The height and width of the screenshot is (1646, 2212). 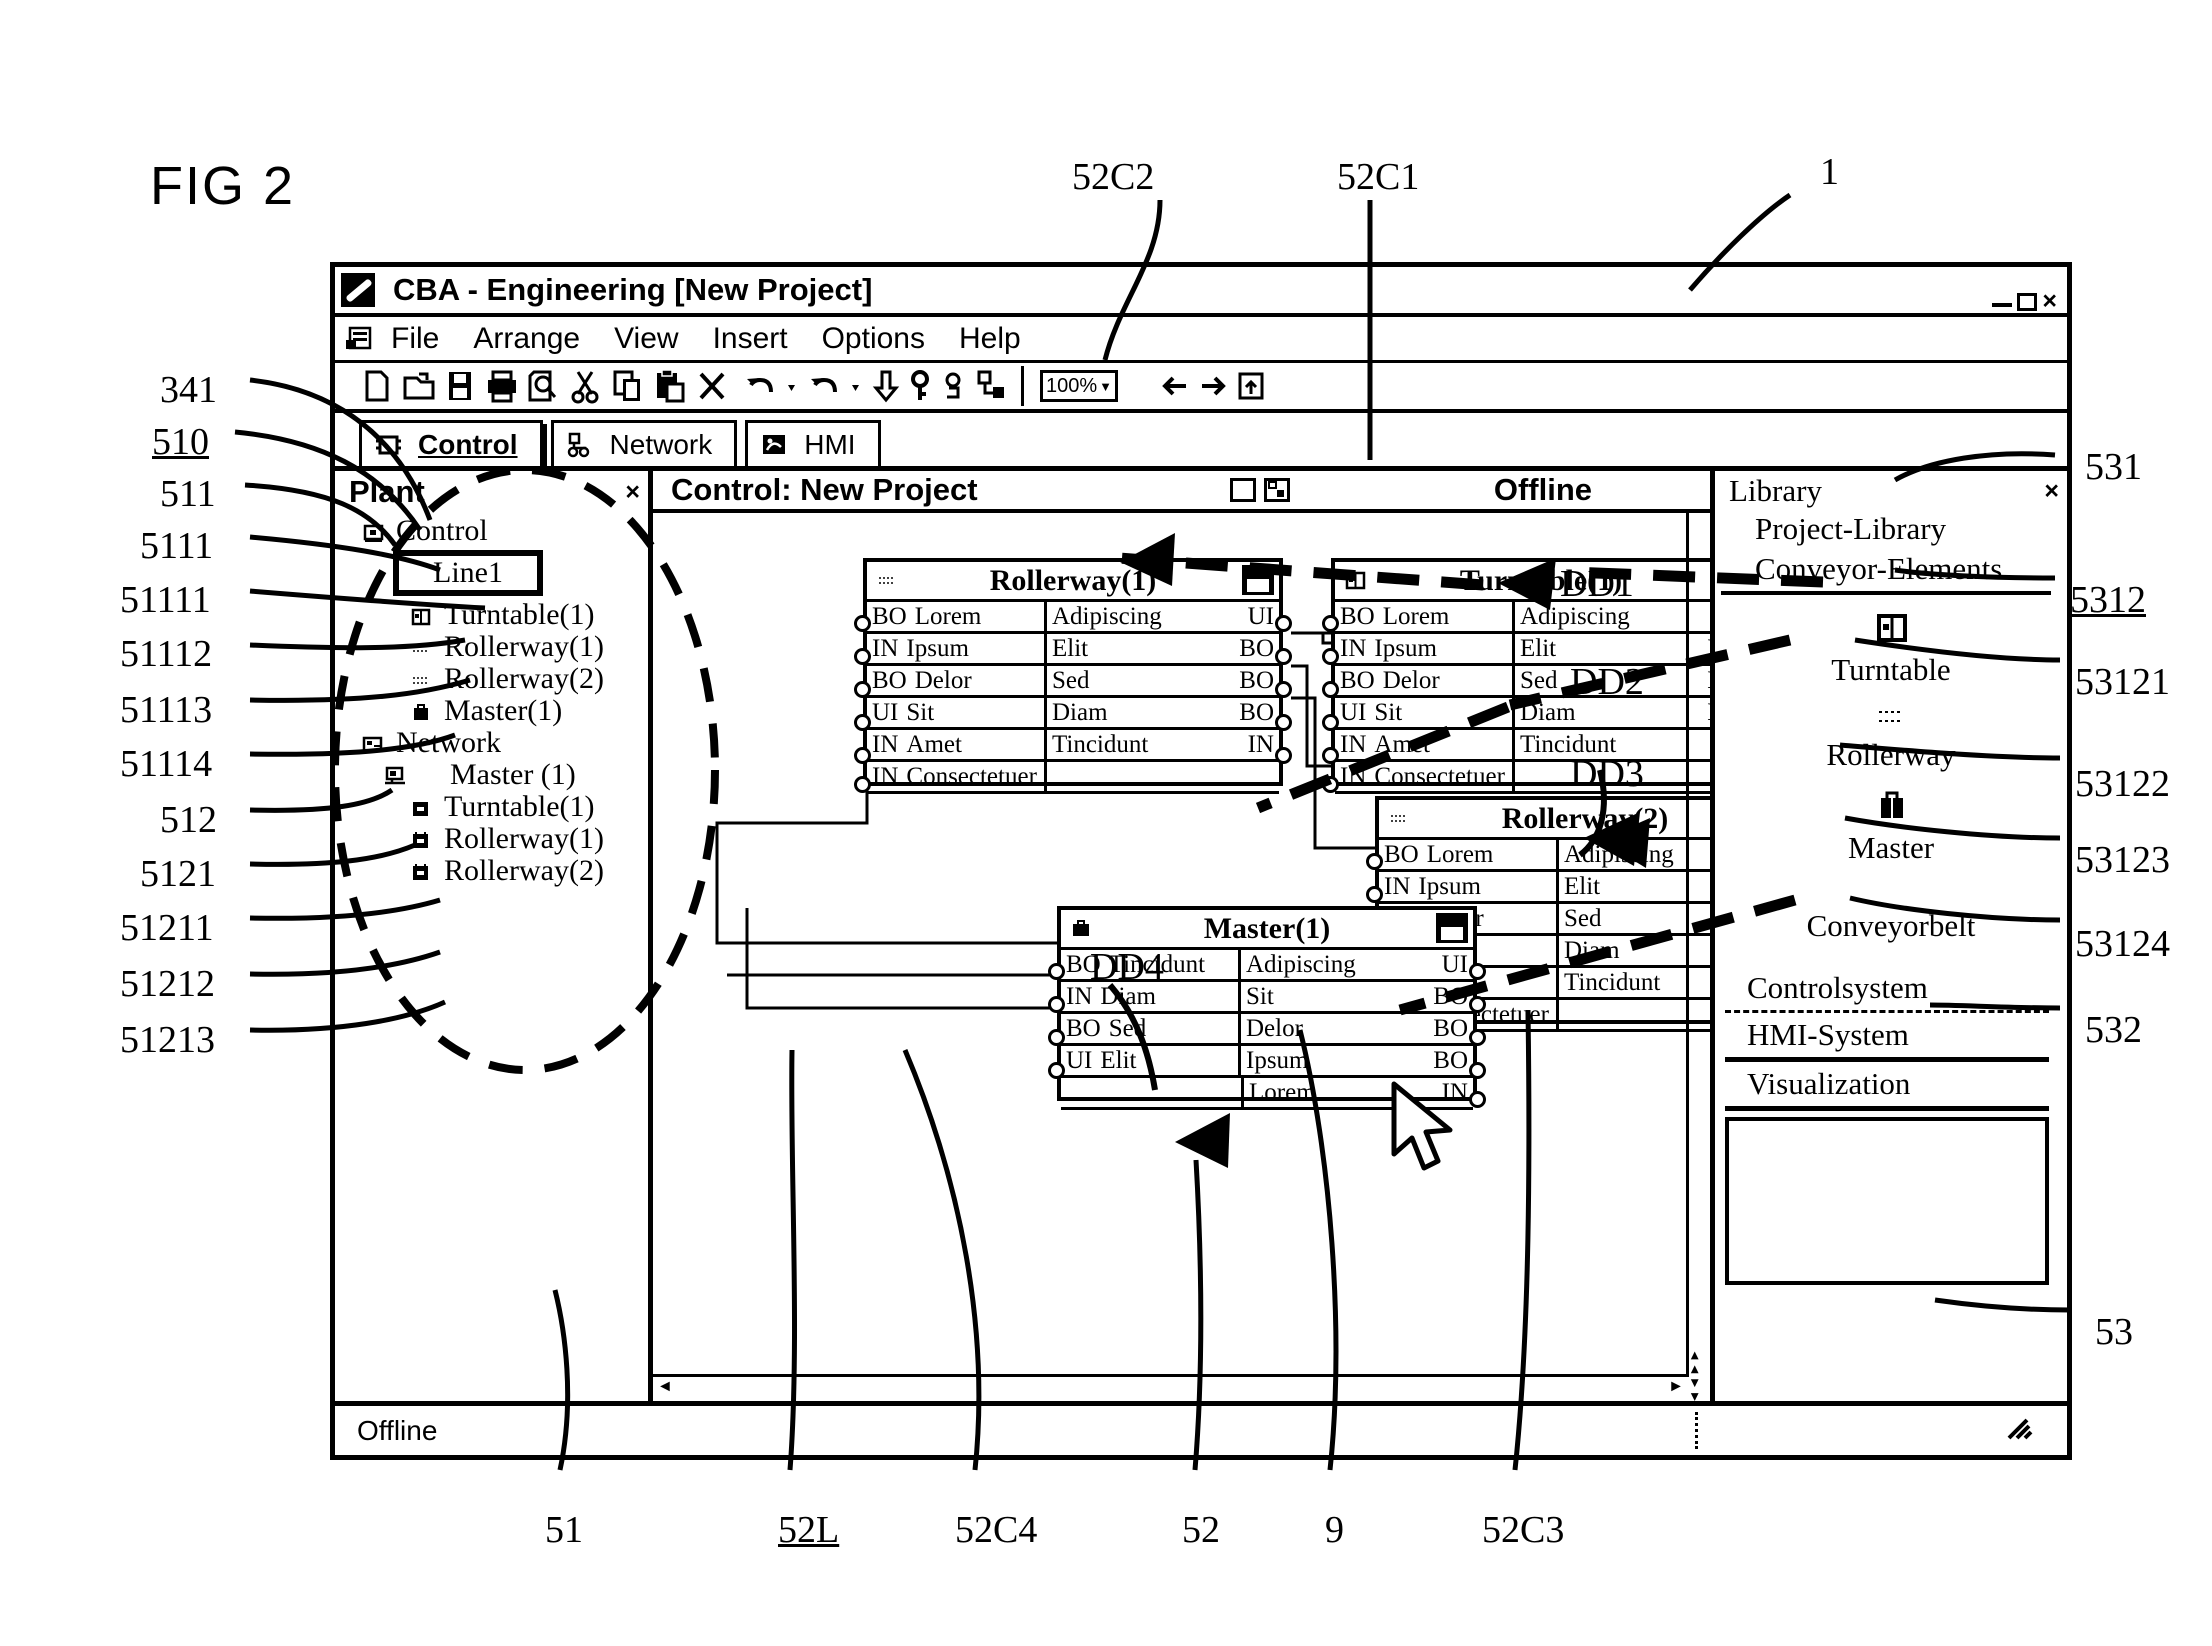 What do you see at coordinates (1887, 1201) in the screenshot?
I see `library-detail-box` at bounding box center [1887, 1201].